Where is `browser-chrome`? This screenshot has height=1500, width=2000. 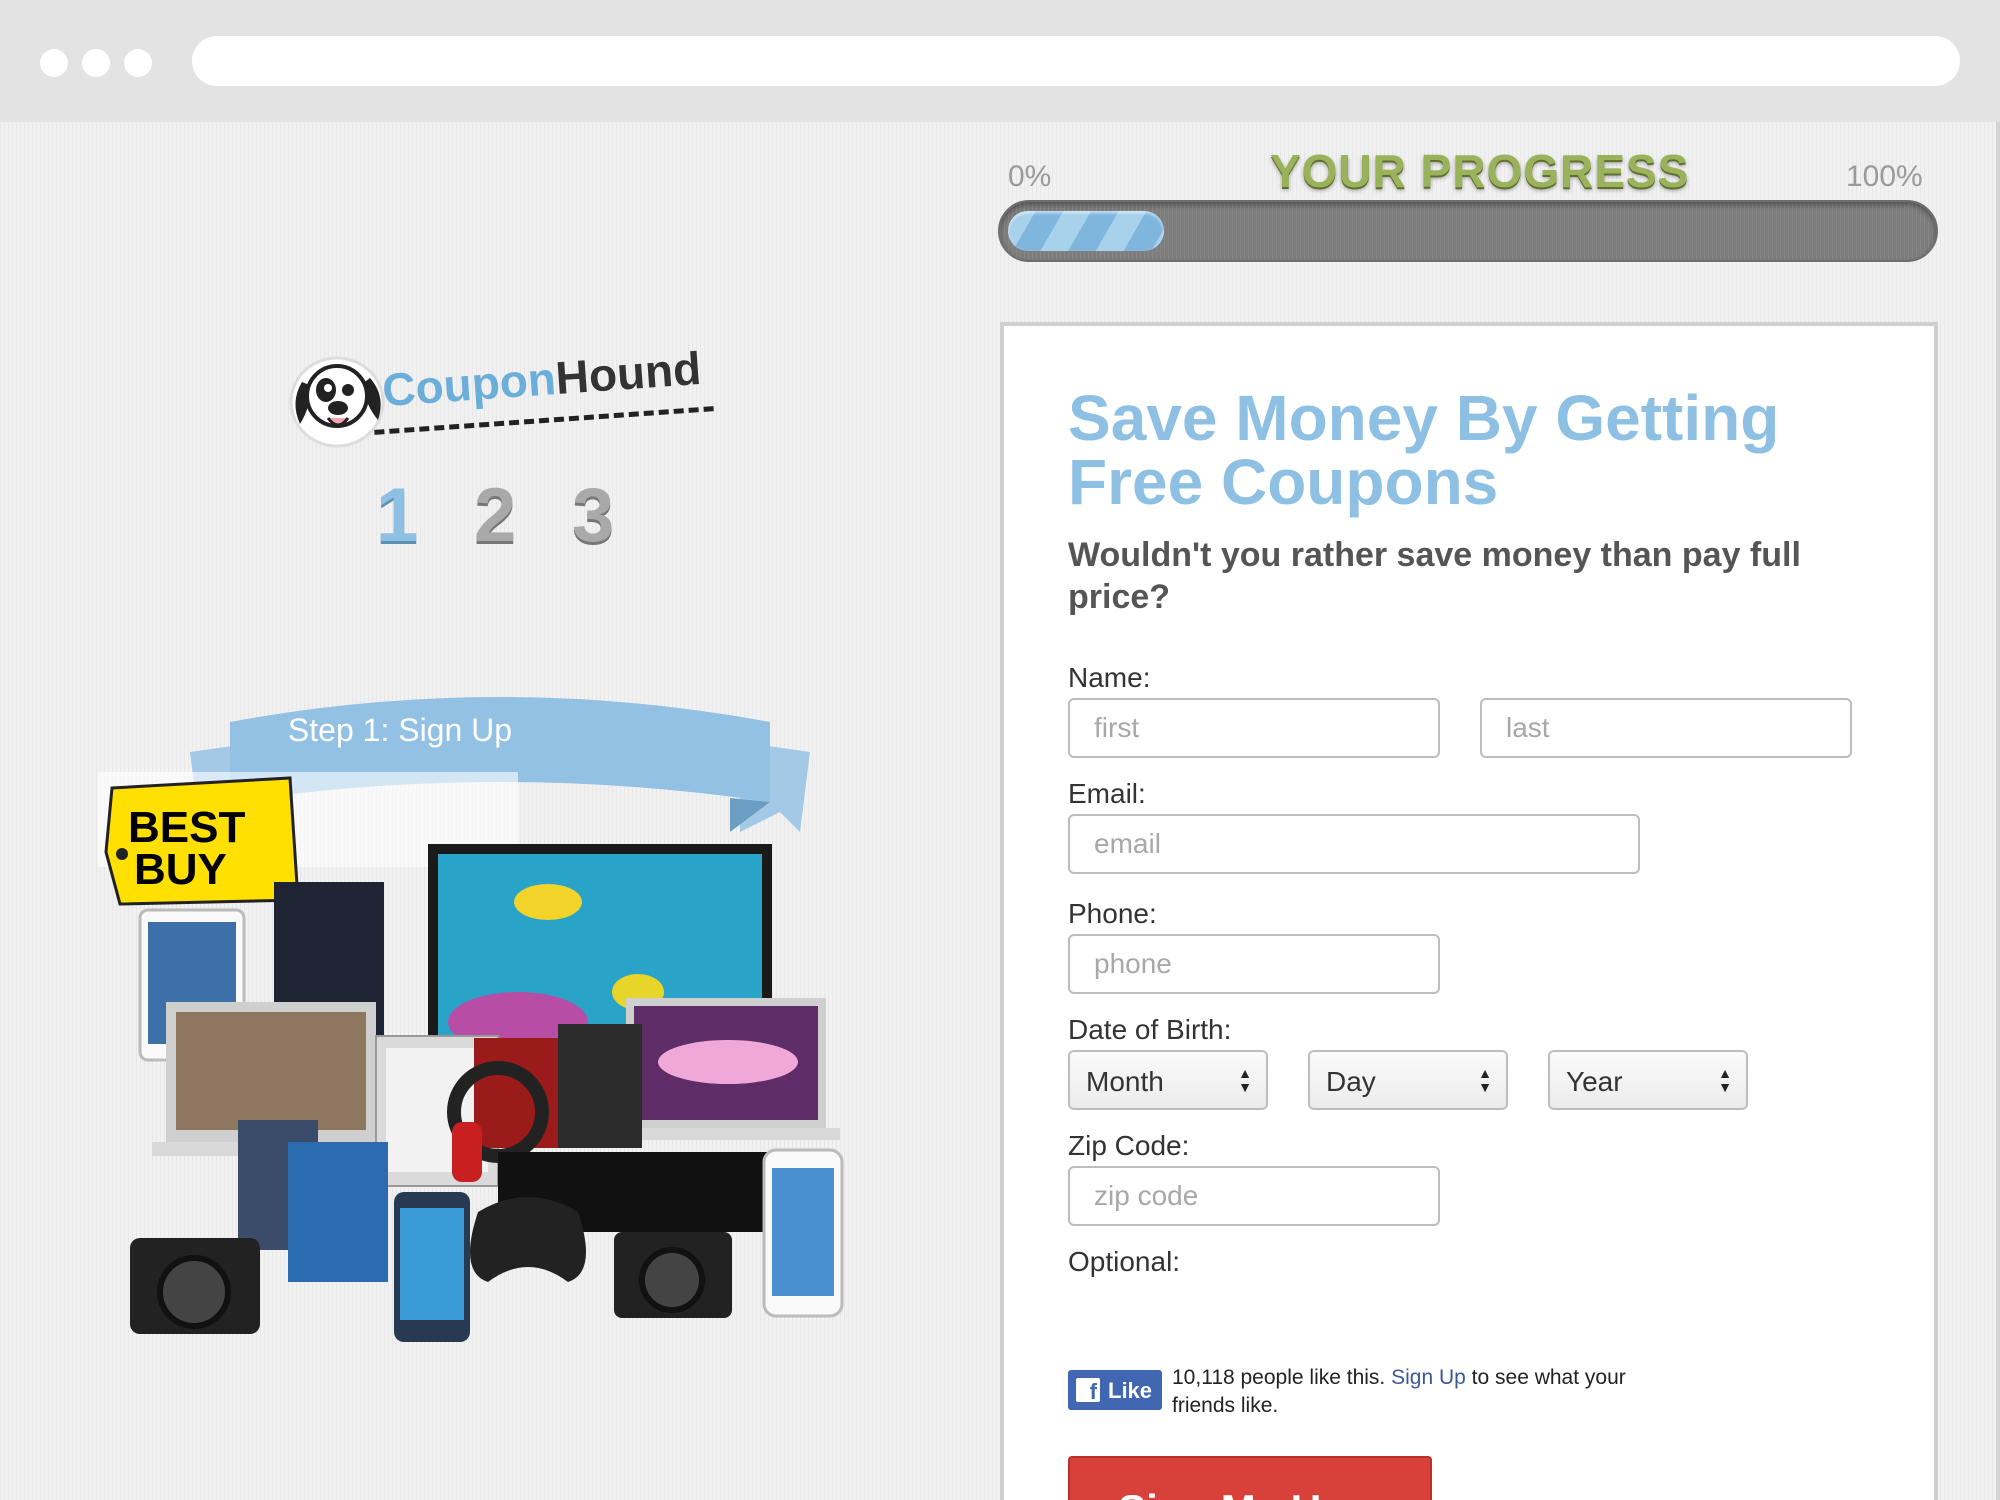
browser-chrome is located at coordinates (1000, 61).